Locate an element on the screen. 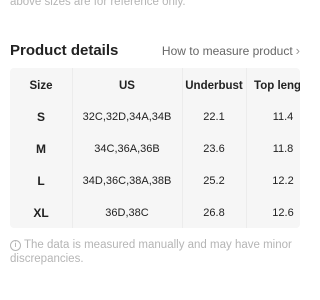 The width and height of the screenshot is (320, 300). header-underbust: Underbust is located at coordinates (214, 86).